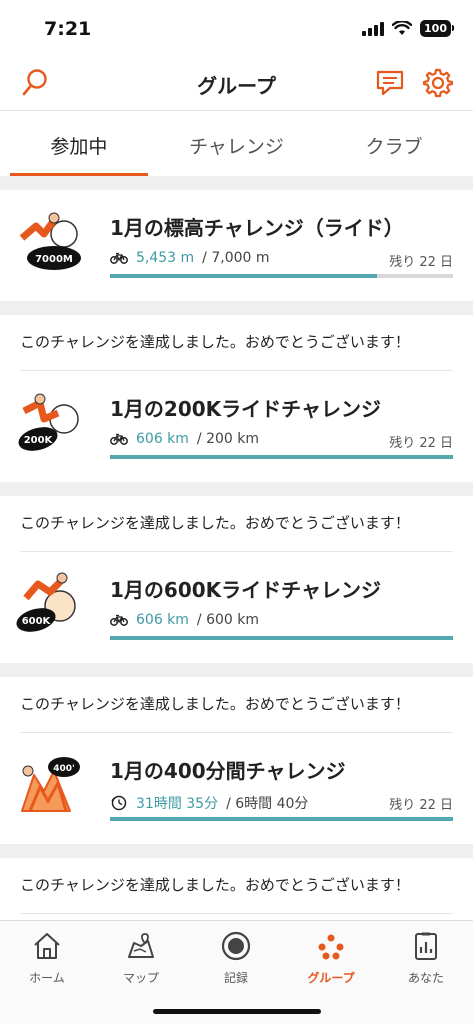 The image size is (473, 1024). I want to click on svg-text: 7000M, so click(54, 259).